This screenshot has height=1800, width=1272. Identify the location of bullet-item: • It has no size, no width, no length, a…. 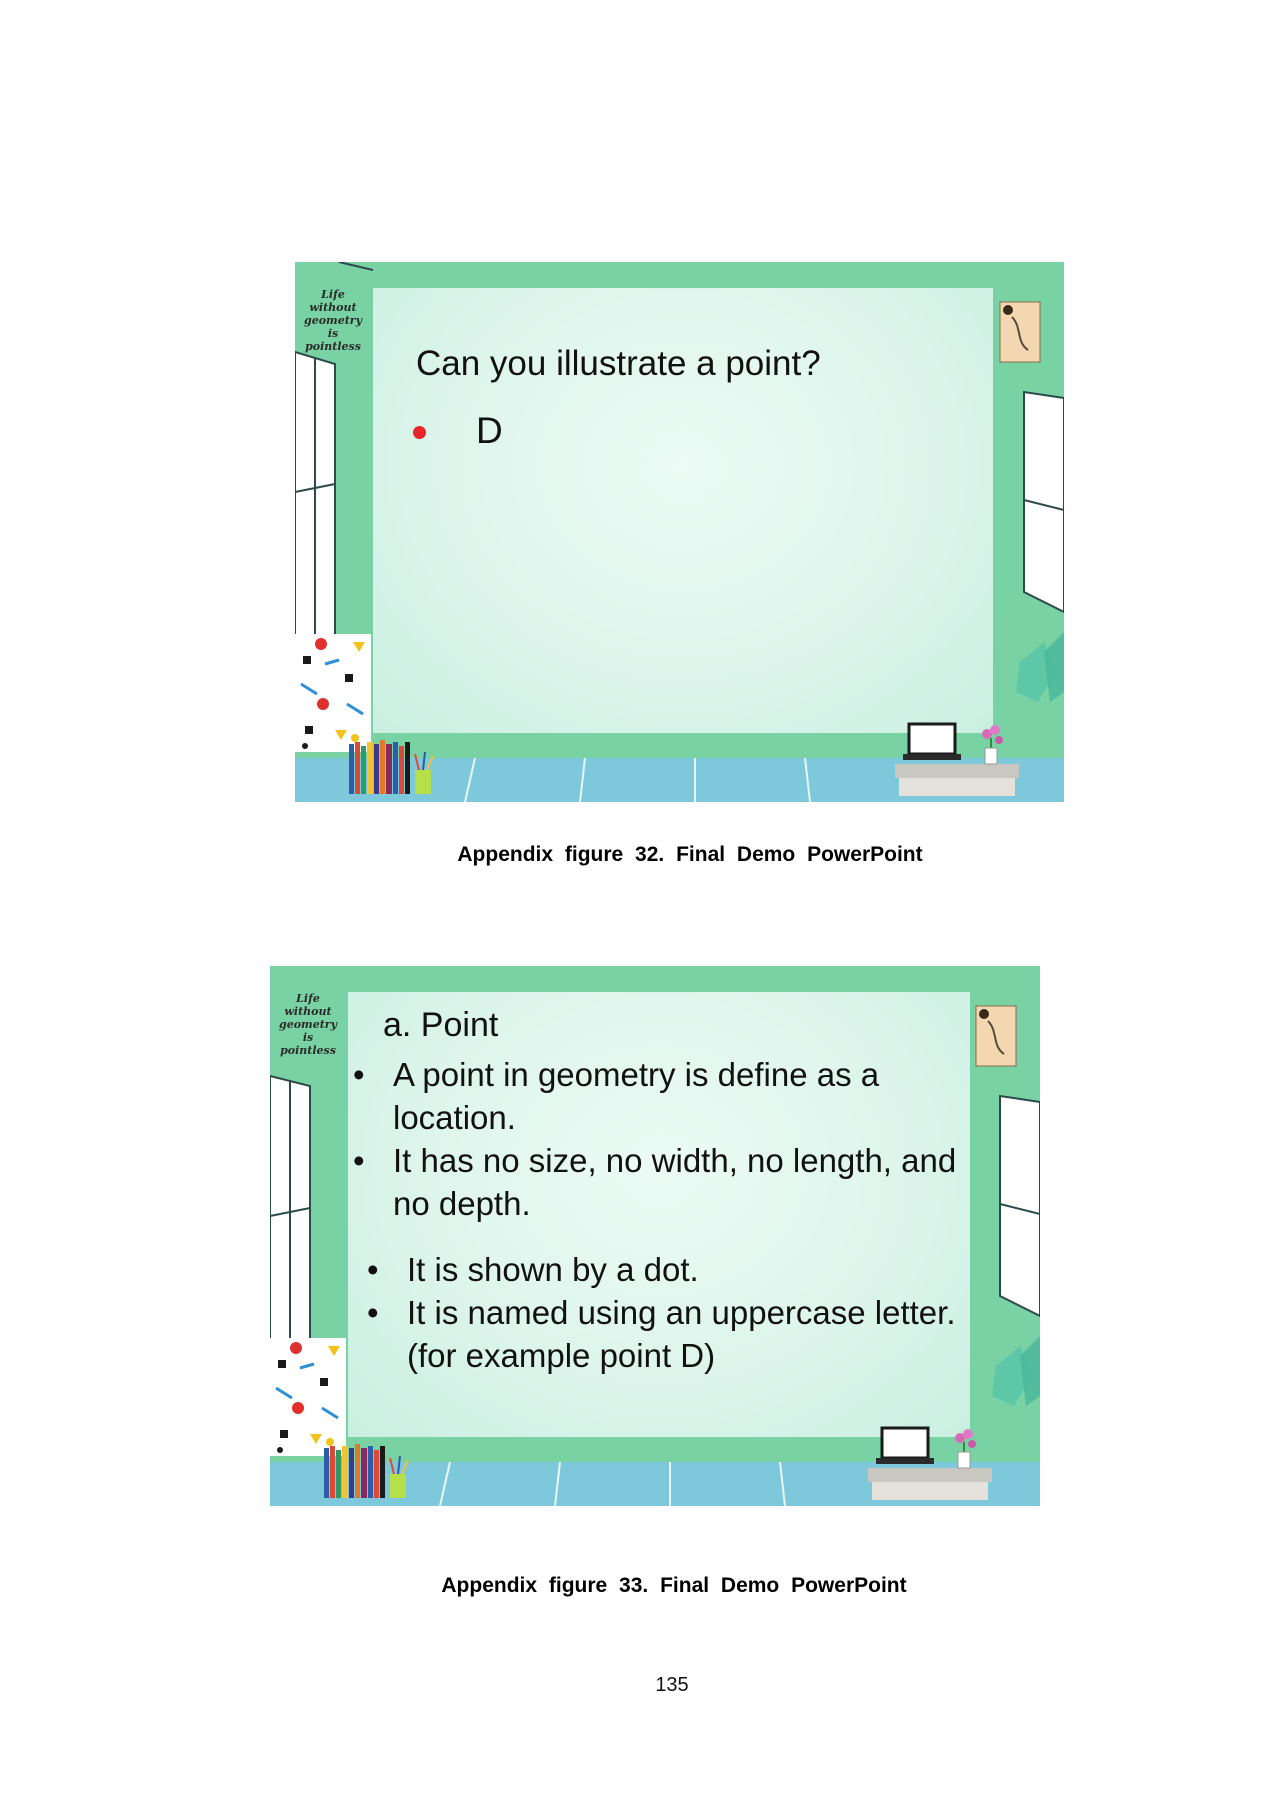
(673, 1182).